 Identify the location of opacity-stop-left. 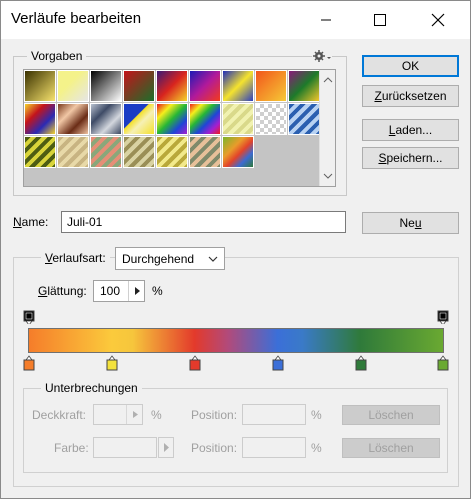
(29, 317).